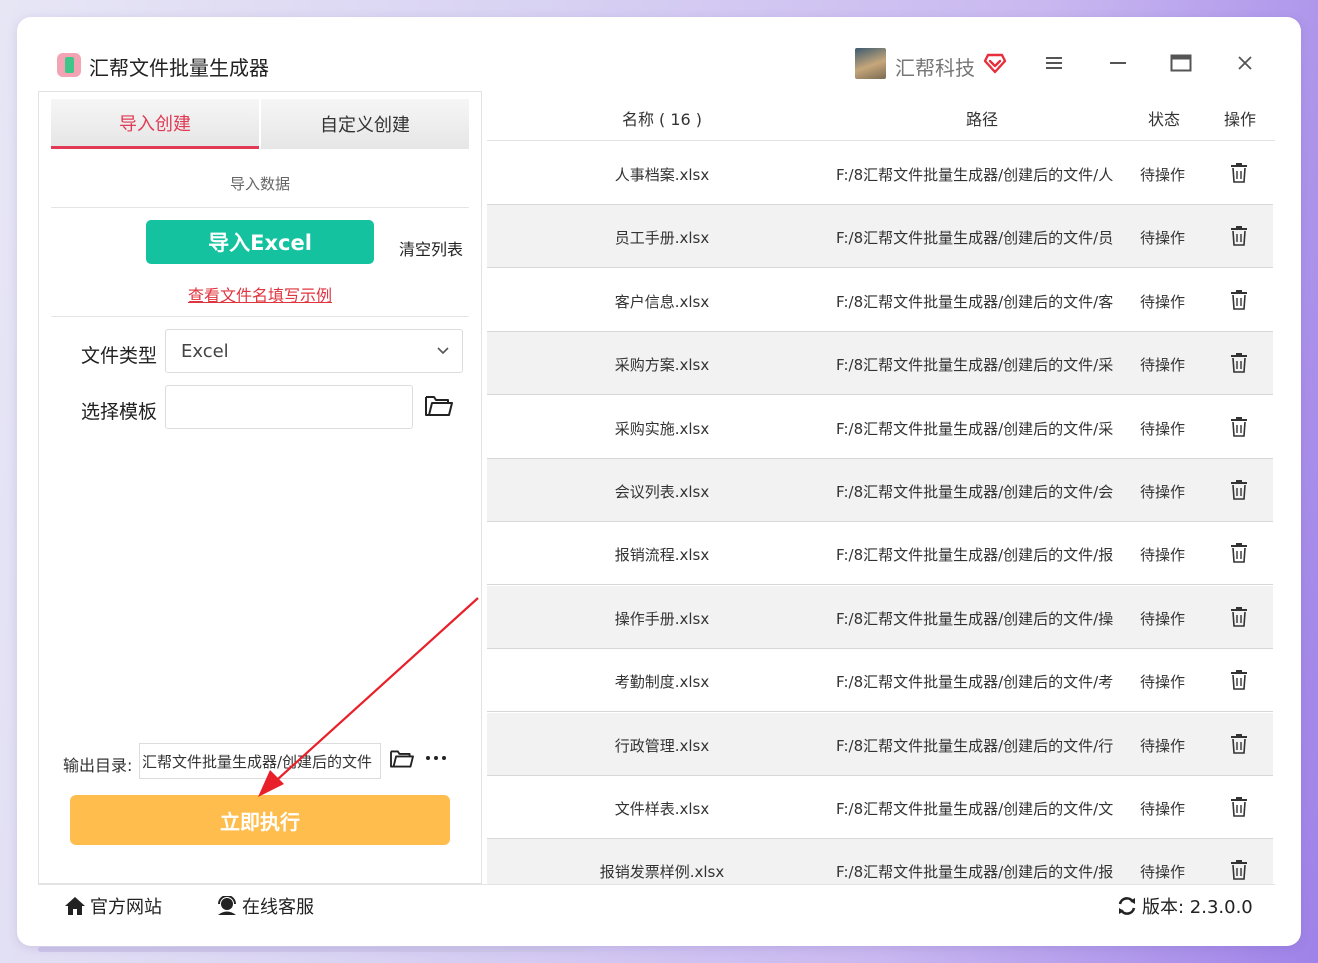 This screenshot has width=1318, height=963. I want to click on vip-heart-icon, so click(995, 63).